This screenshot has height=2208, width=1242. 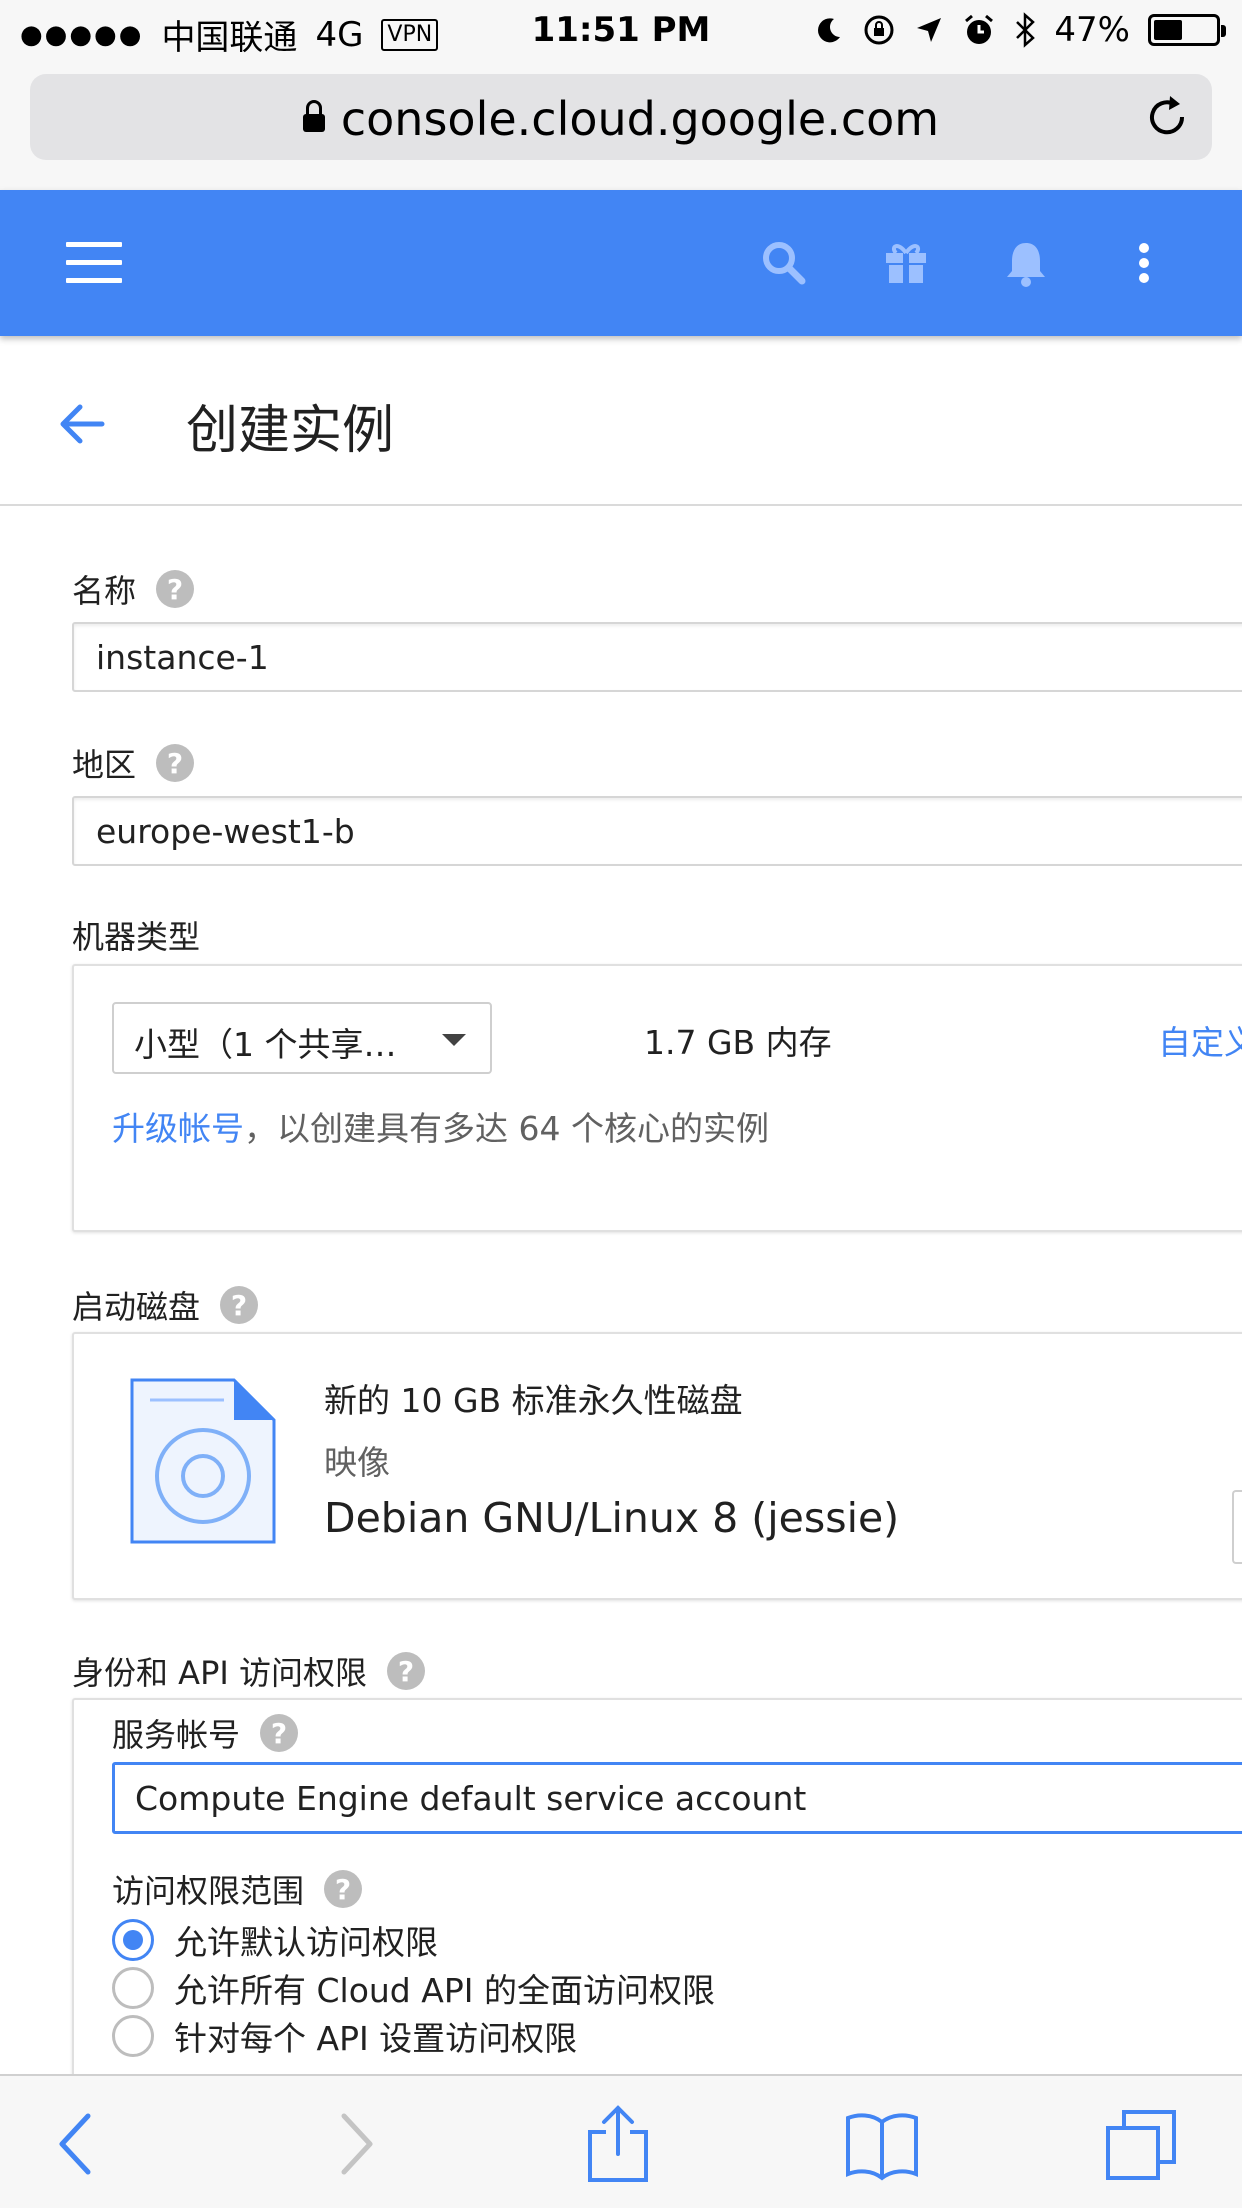 What do you see at coordinates (82, 424) in the screenshot?
I see `arrow-back-icon` at bounding box center [82, 424].